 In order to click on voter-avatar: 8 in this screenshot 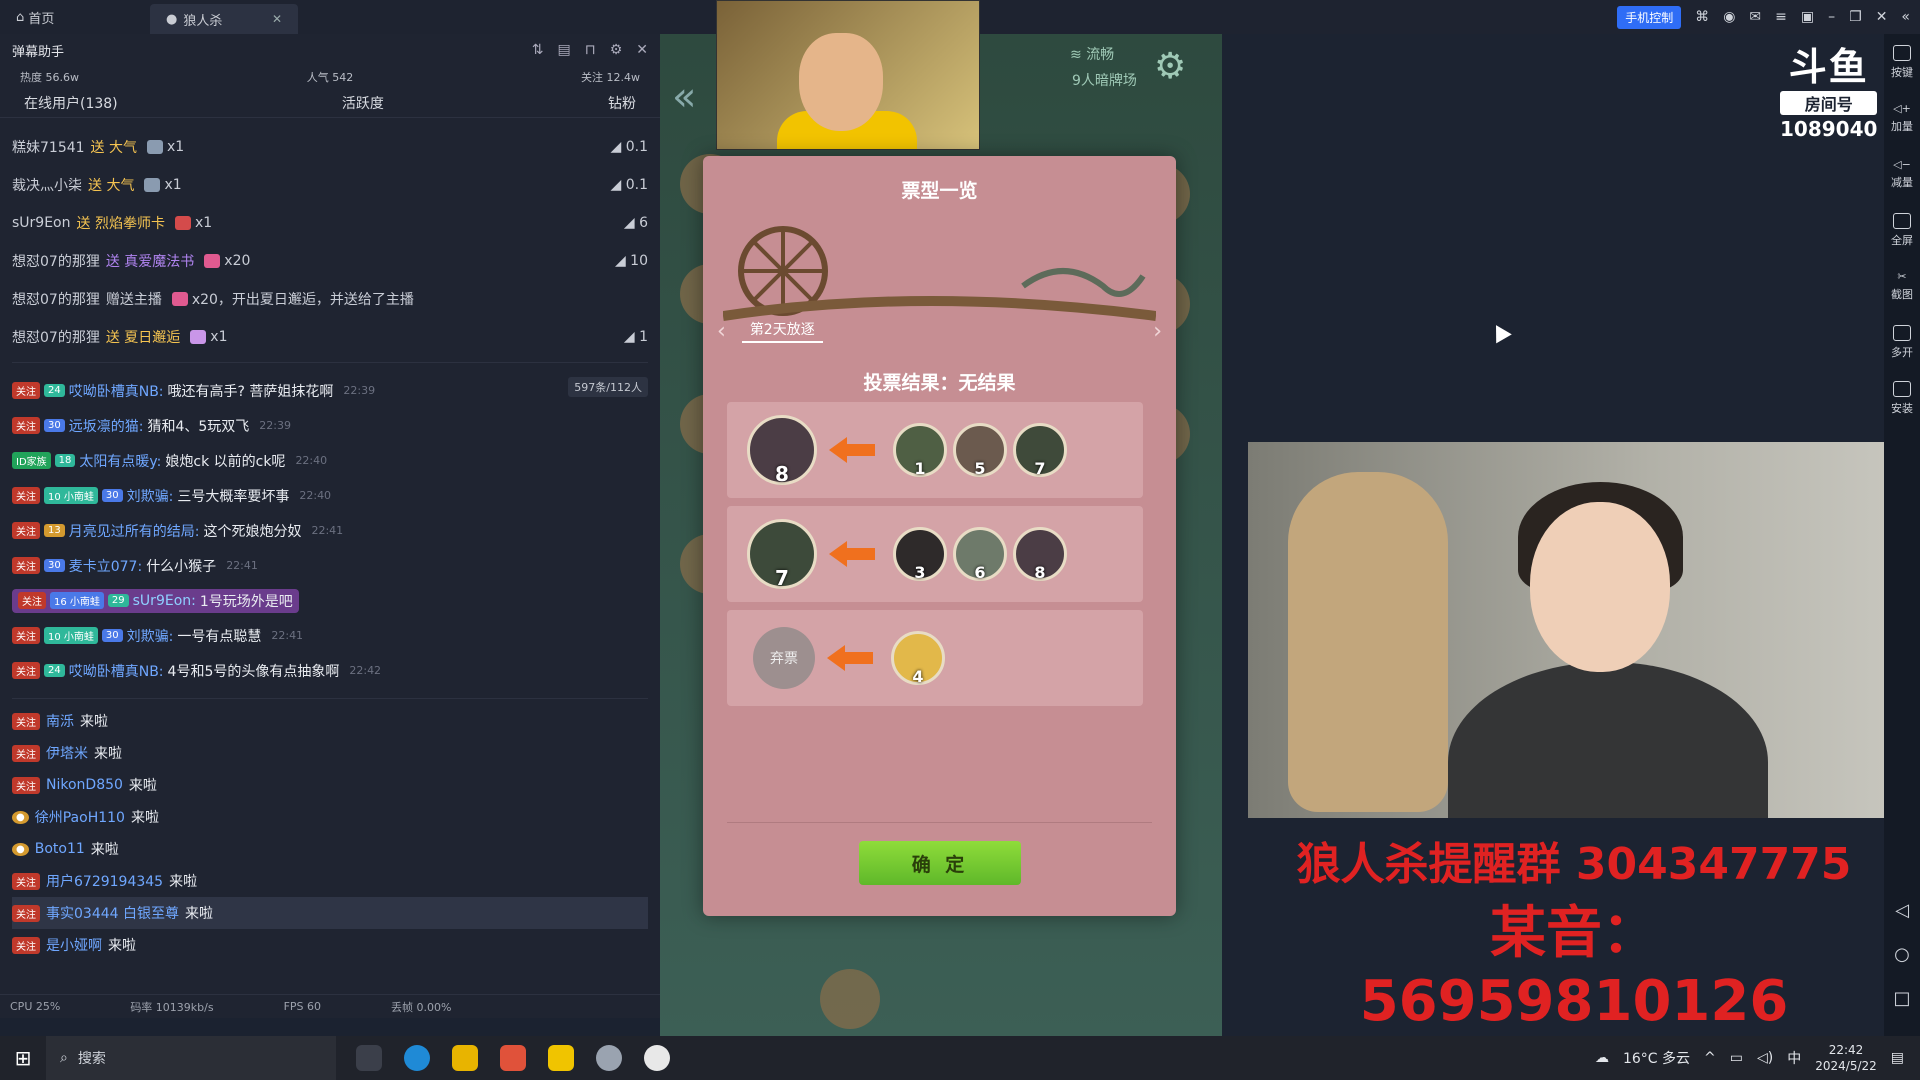, I will do `click(1040, 554)`.